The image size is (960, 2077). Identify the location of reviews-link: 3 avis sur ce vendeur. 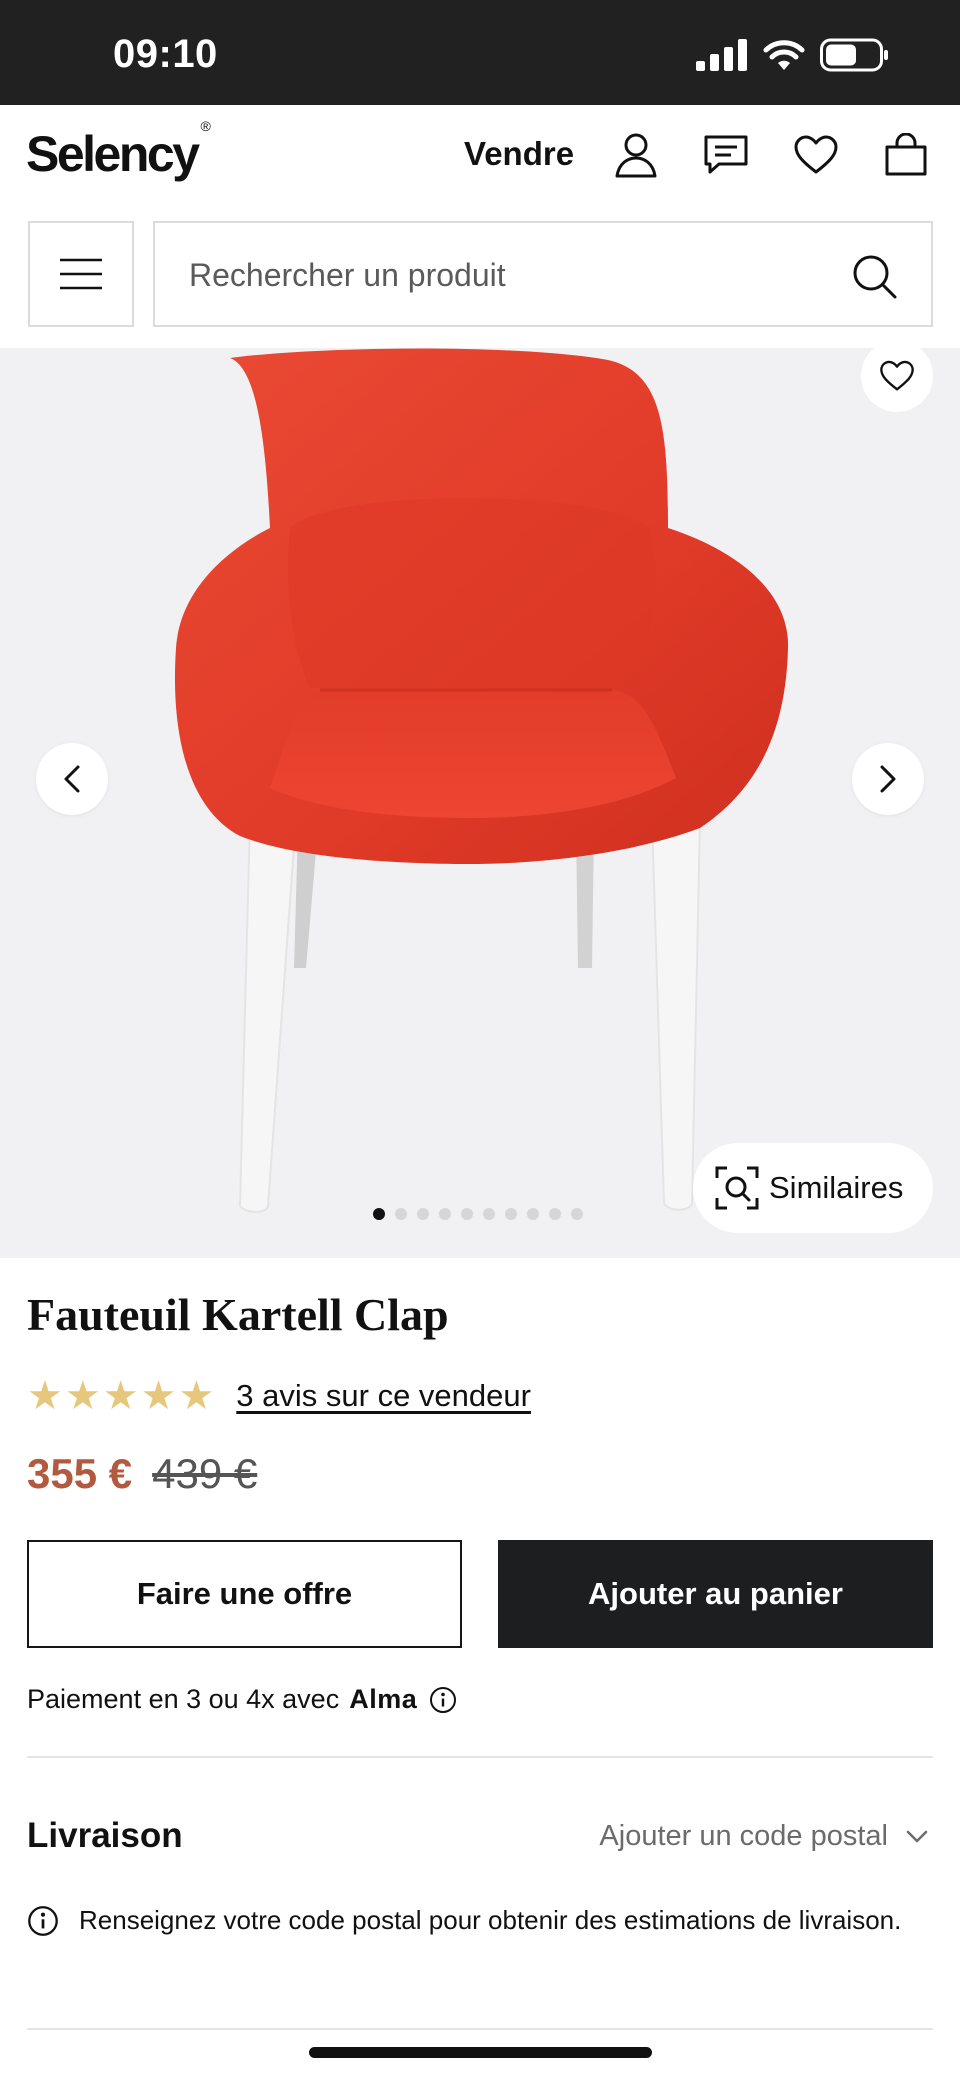
(383, 1396).